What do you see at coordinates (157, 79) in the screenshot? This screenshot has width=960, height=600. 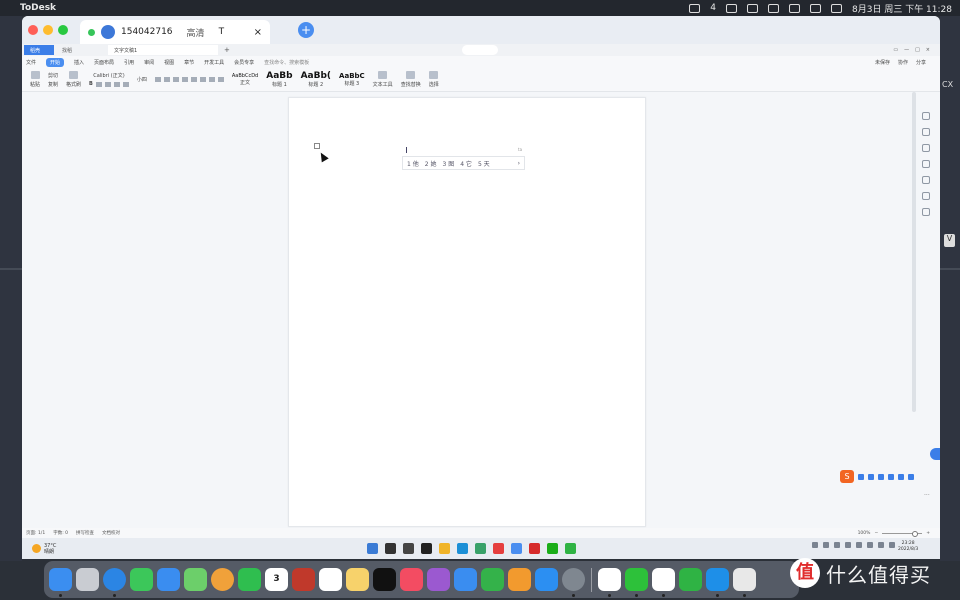 I see `bullets-icon` at bounding box center [157, 79].